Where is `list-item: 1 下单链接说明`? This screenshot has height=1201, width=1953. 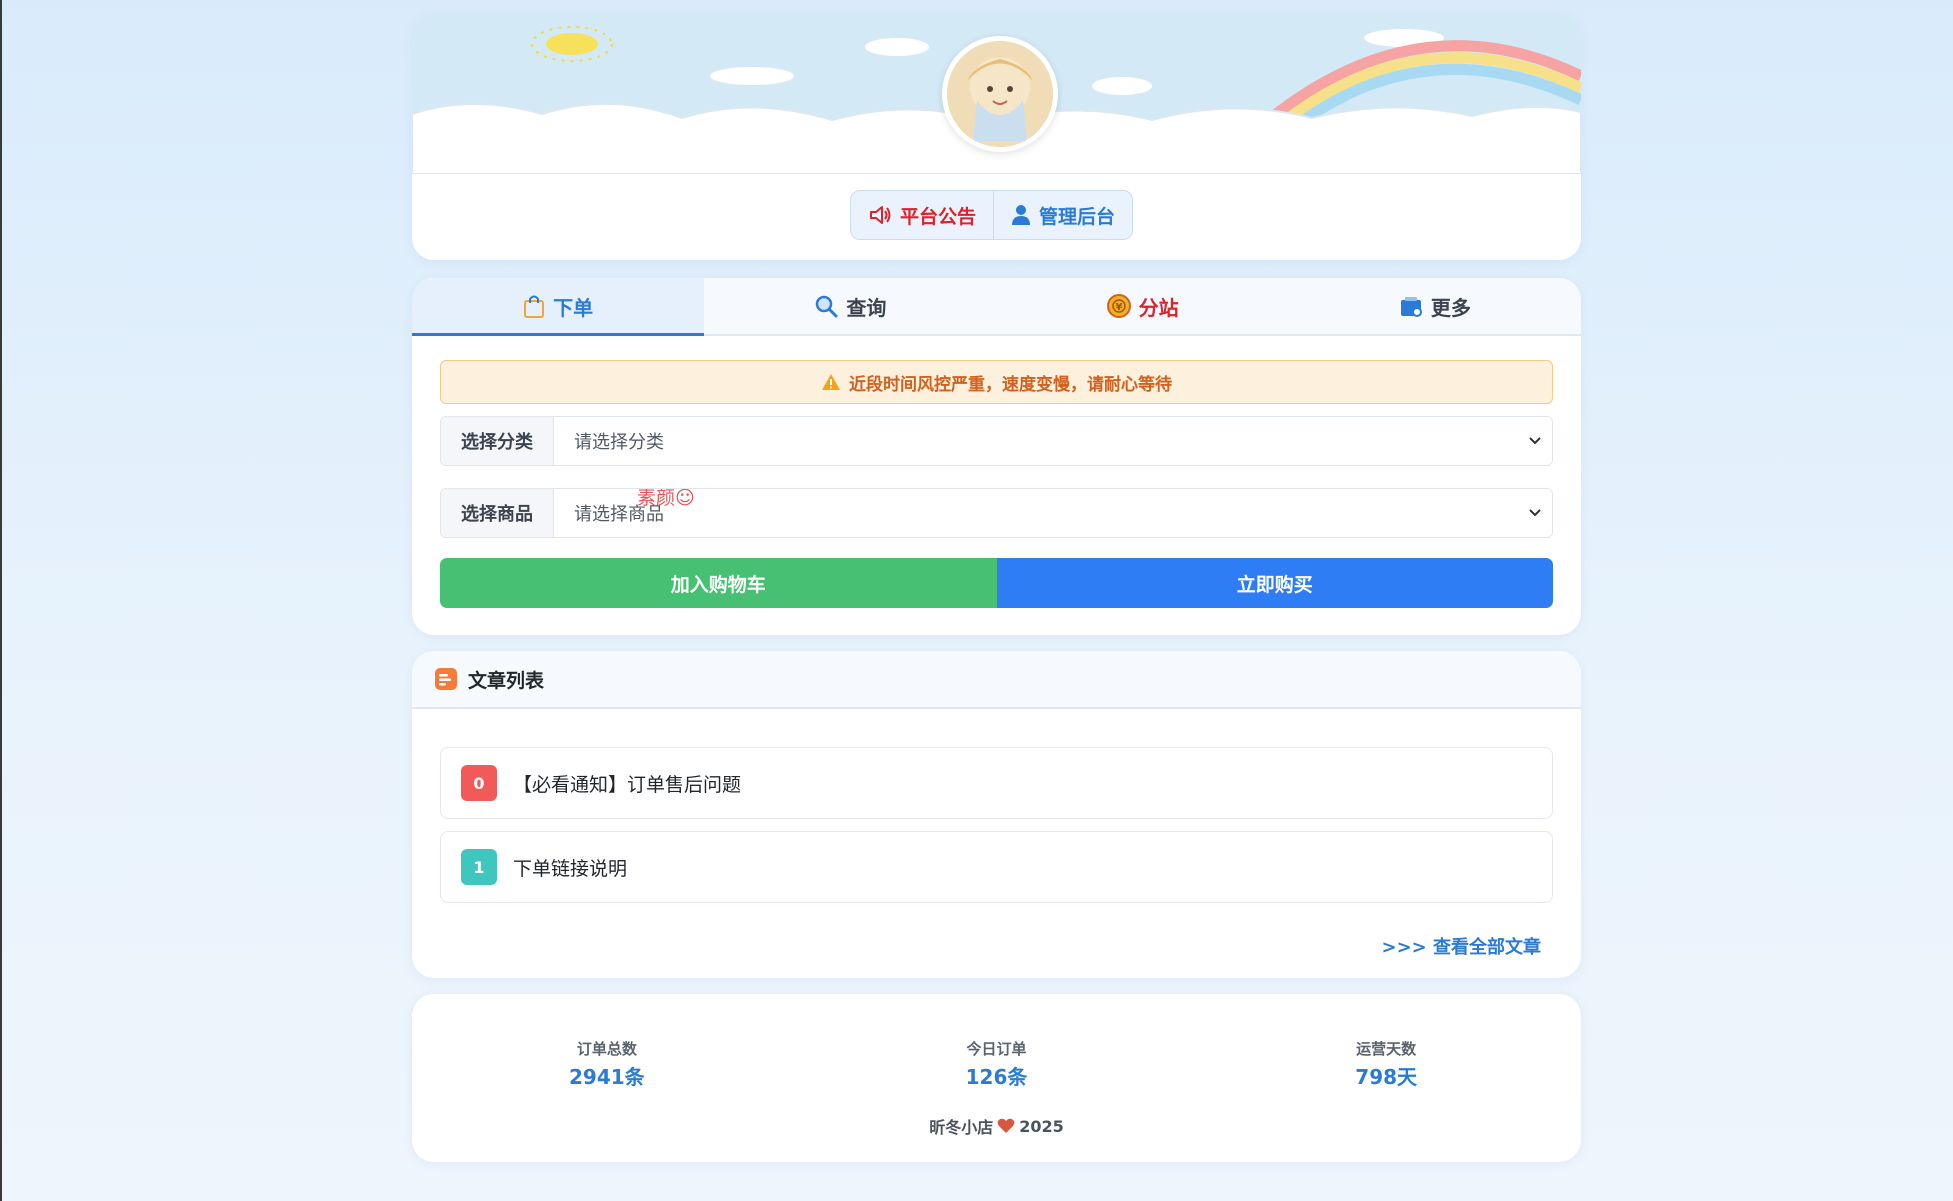
list-item: 1 下单链接说明 is located at coordinates (996, 867).